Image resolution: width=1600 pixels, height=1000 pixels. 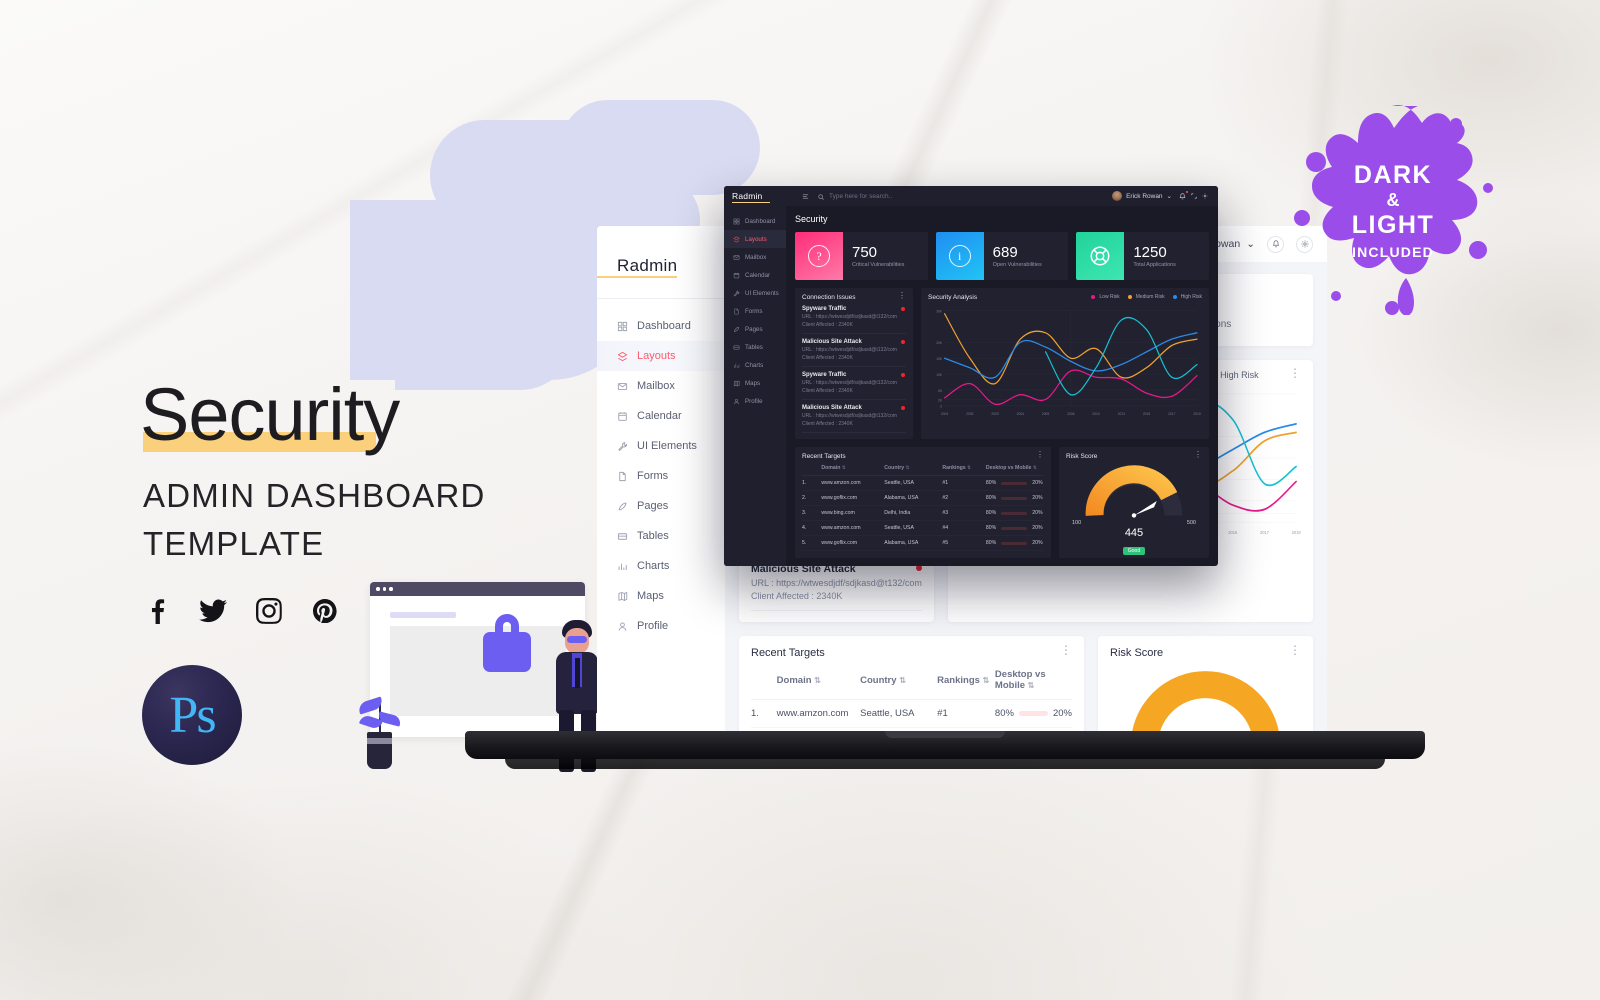 I want to click on splash-text: DARK & LIGHT INCLUDED, so click(x=1393, y=207).